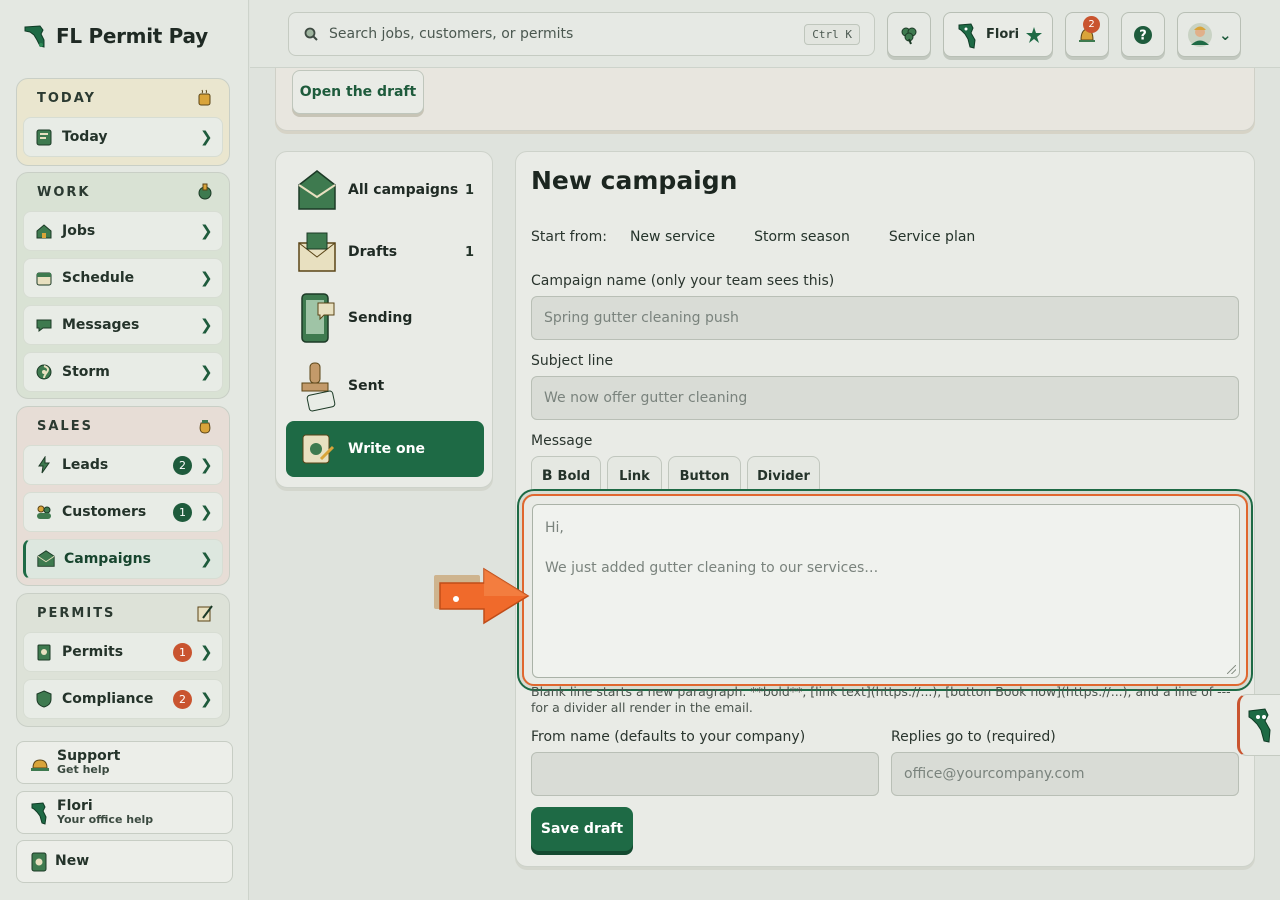 The width and height of the screenshot is (1280, 900). What do you see at coordinates (124, 762) in the screenshot?
I see `support-button: Support Get help` at bounding box center [124, 762].